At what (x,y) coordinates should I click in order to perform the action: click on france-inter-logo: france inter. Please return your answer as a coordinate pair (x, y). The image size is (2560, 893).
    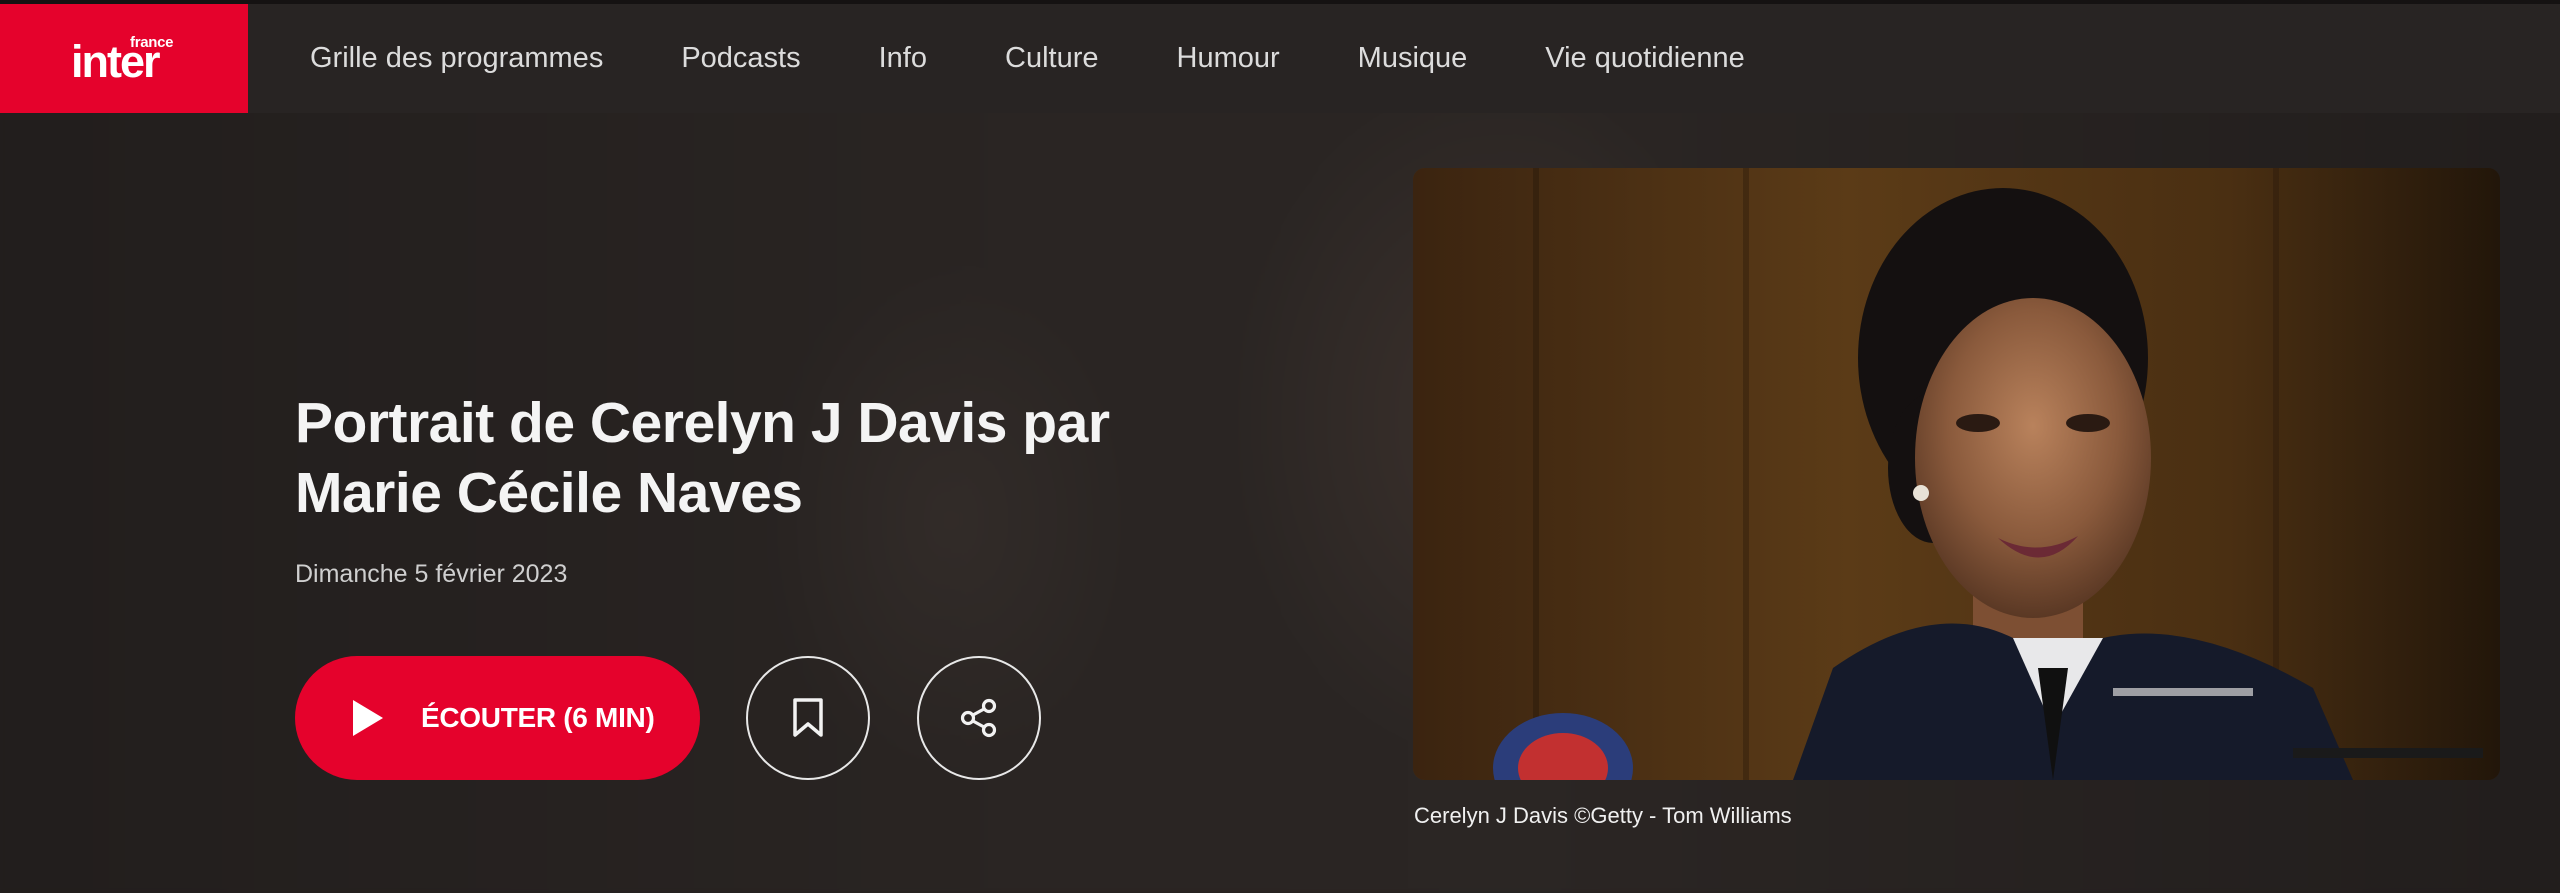
    Looking at the image, I should click on (124, 58).